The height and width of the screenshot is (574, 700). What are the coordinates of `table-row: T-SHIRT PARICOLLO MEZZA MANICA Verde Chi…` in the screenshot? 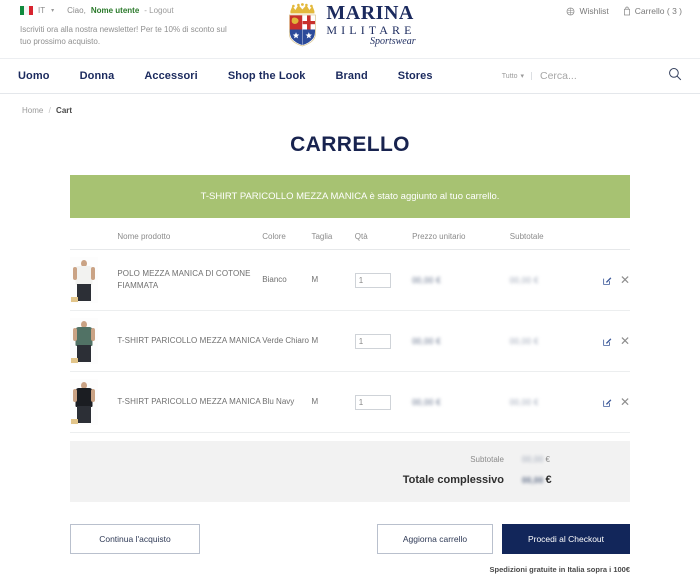 It's located at (350, 341).